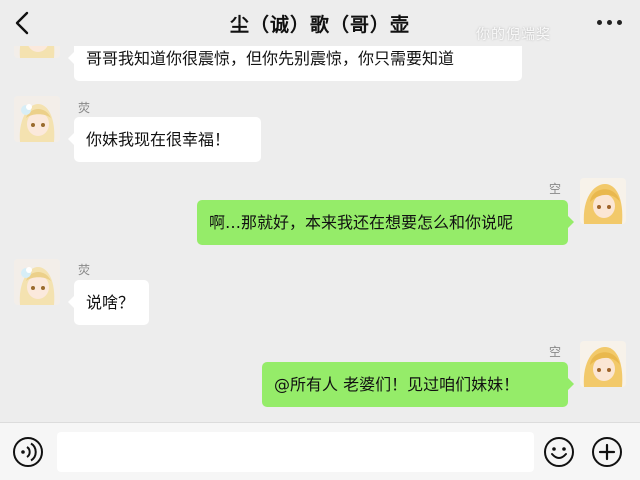 This screenshot has width=640, height=480. Describe the element at coordinates (295, 452) in the screenshot. I see `message-input` at that location.